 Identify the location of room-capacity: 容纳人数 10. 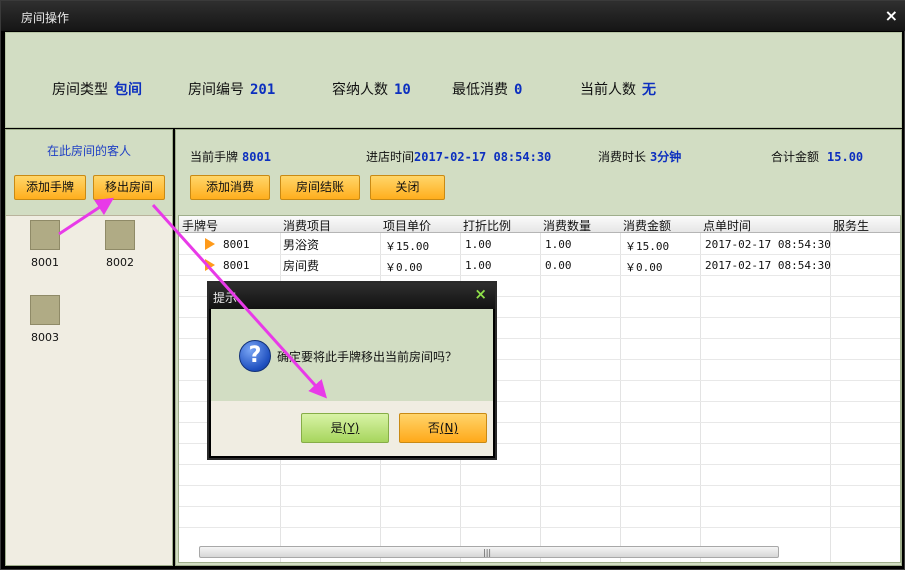
(371, 89).